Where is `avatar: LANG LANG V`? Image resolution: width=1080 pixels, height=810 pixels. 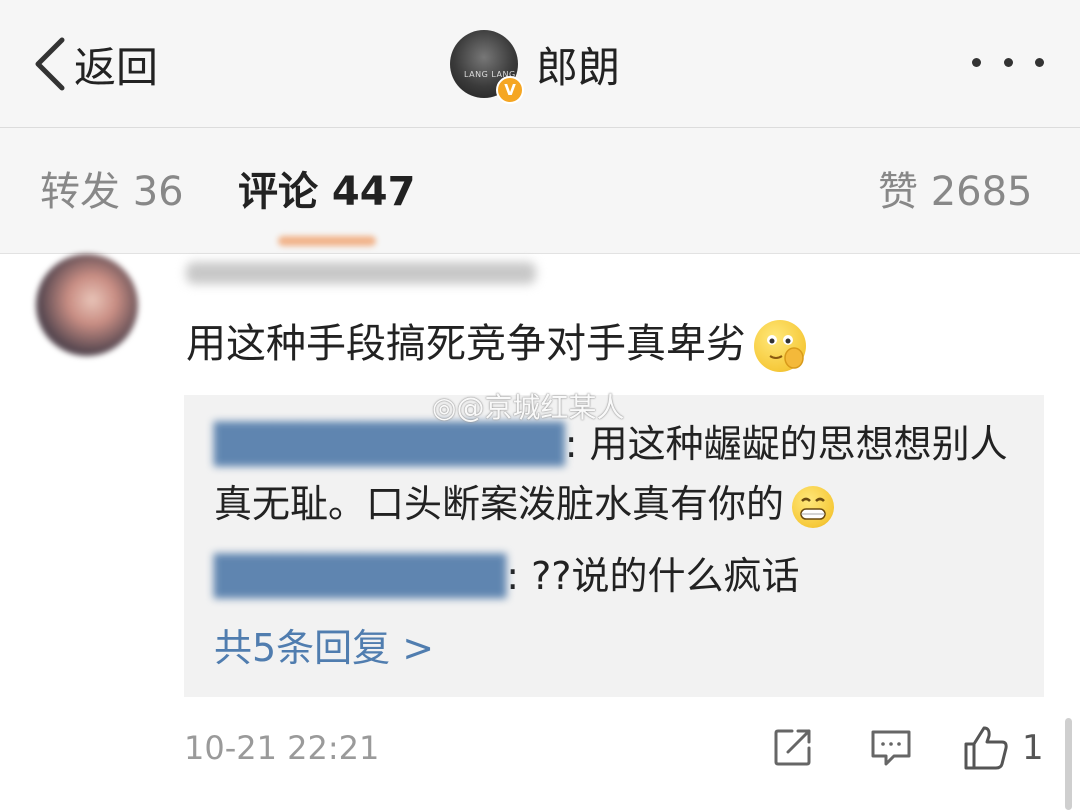
avatar: LANG LANG V is located at coordinates (487, 67).